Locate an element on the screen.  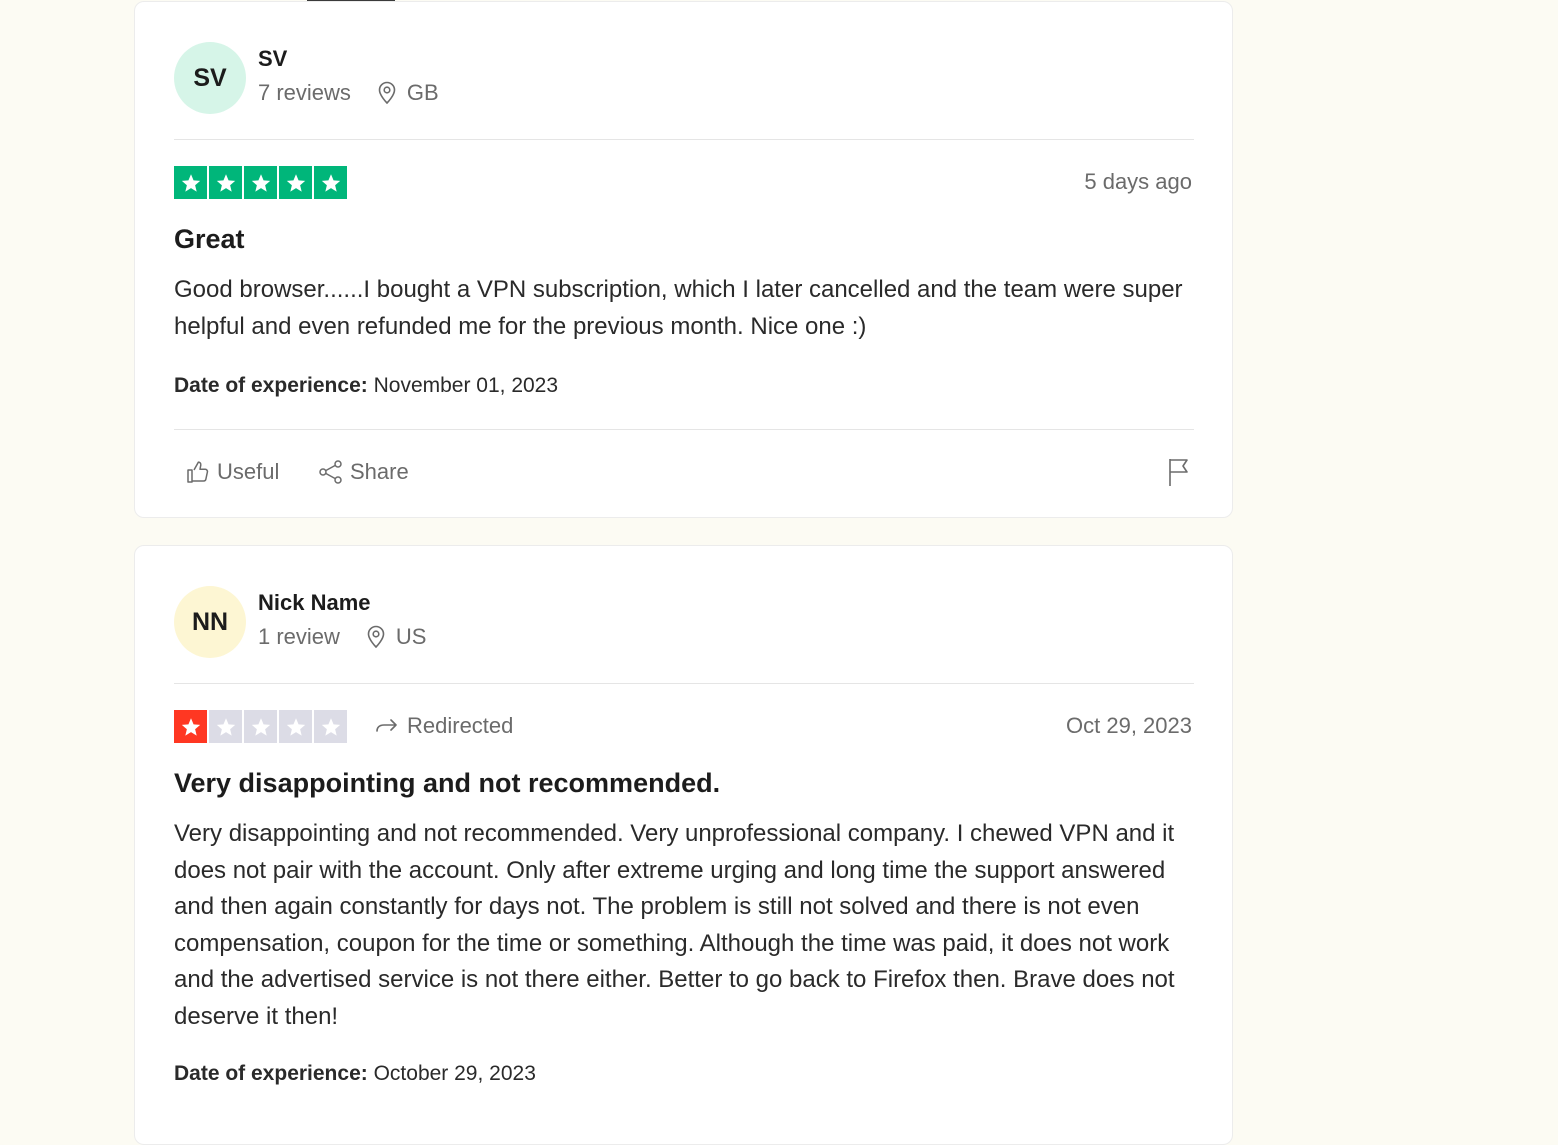
review-count: 7 reviews is located at coordinates (304, 92).